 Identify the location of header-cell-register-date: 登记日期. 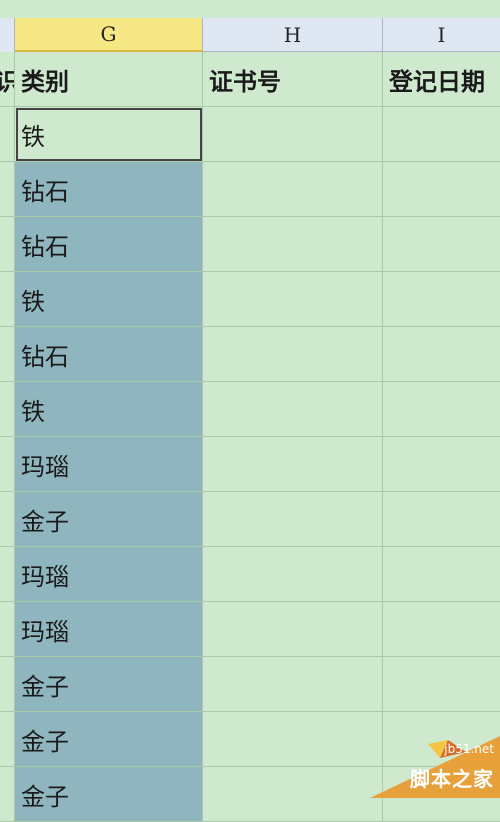
(441, 79).